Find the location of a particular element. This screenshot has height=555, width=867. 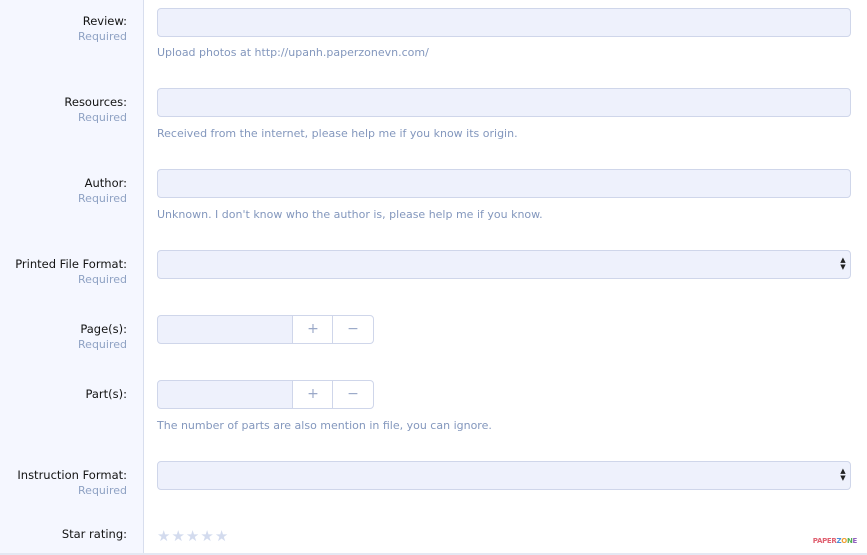

review-input is located at coordinates (504, 22).